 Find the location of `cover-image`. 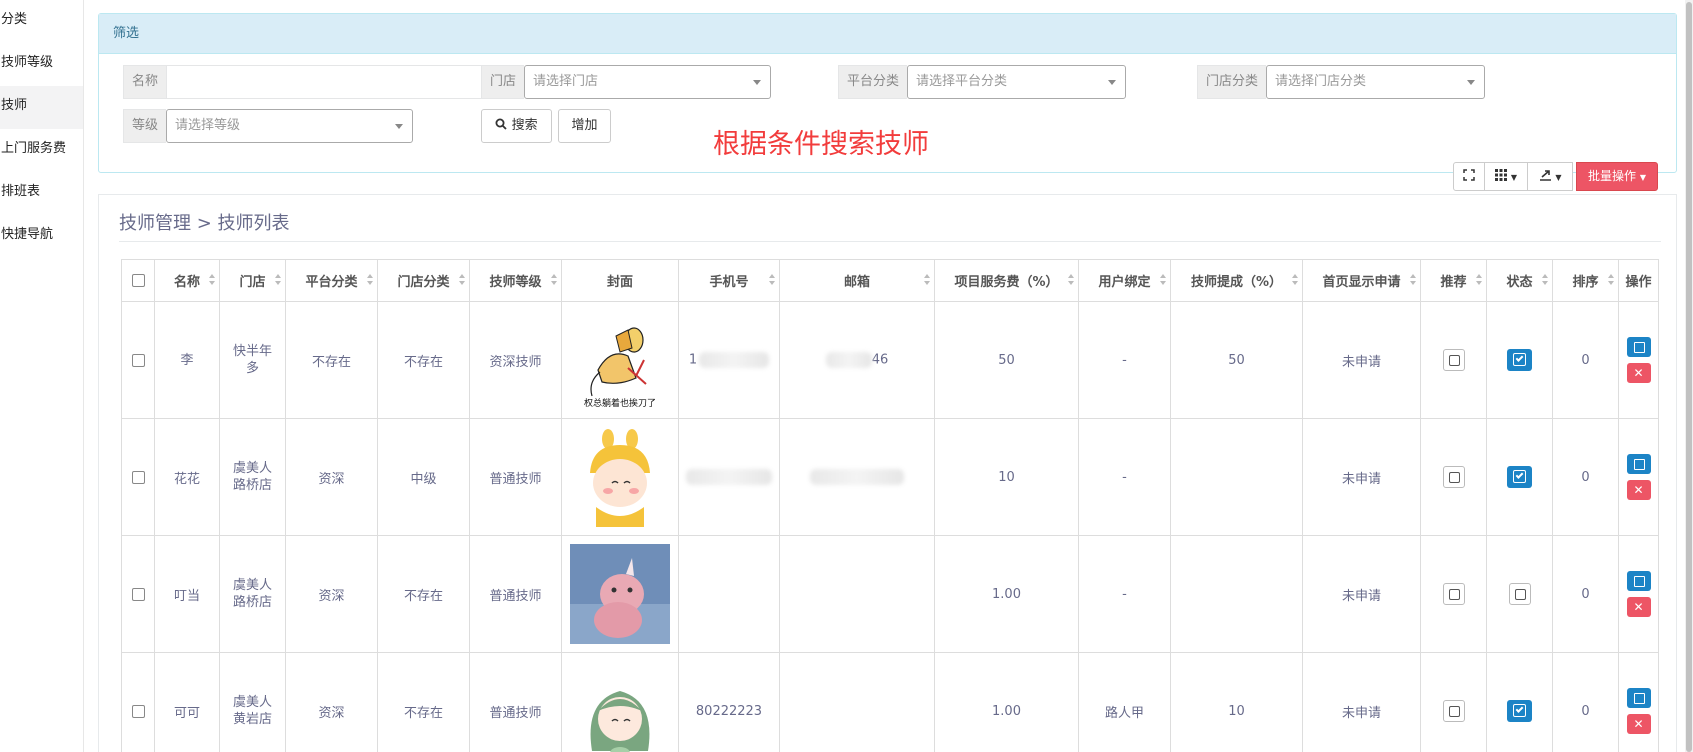

cover-image is located at coordinates (620, 477).